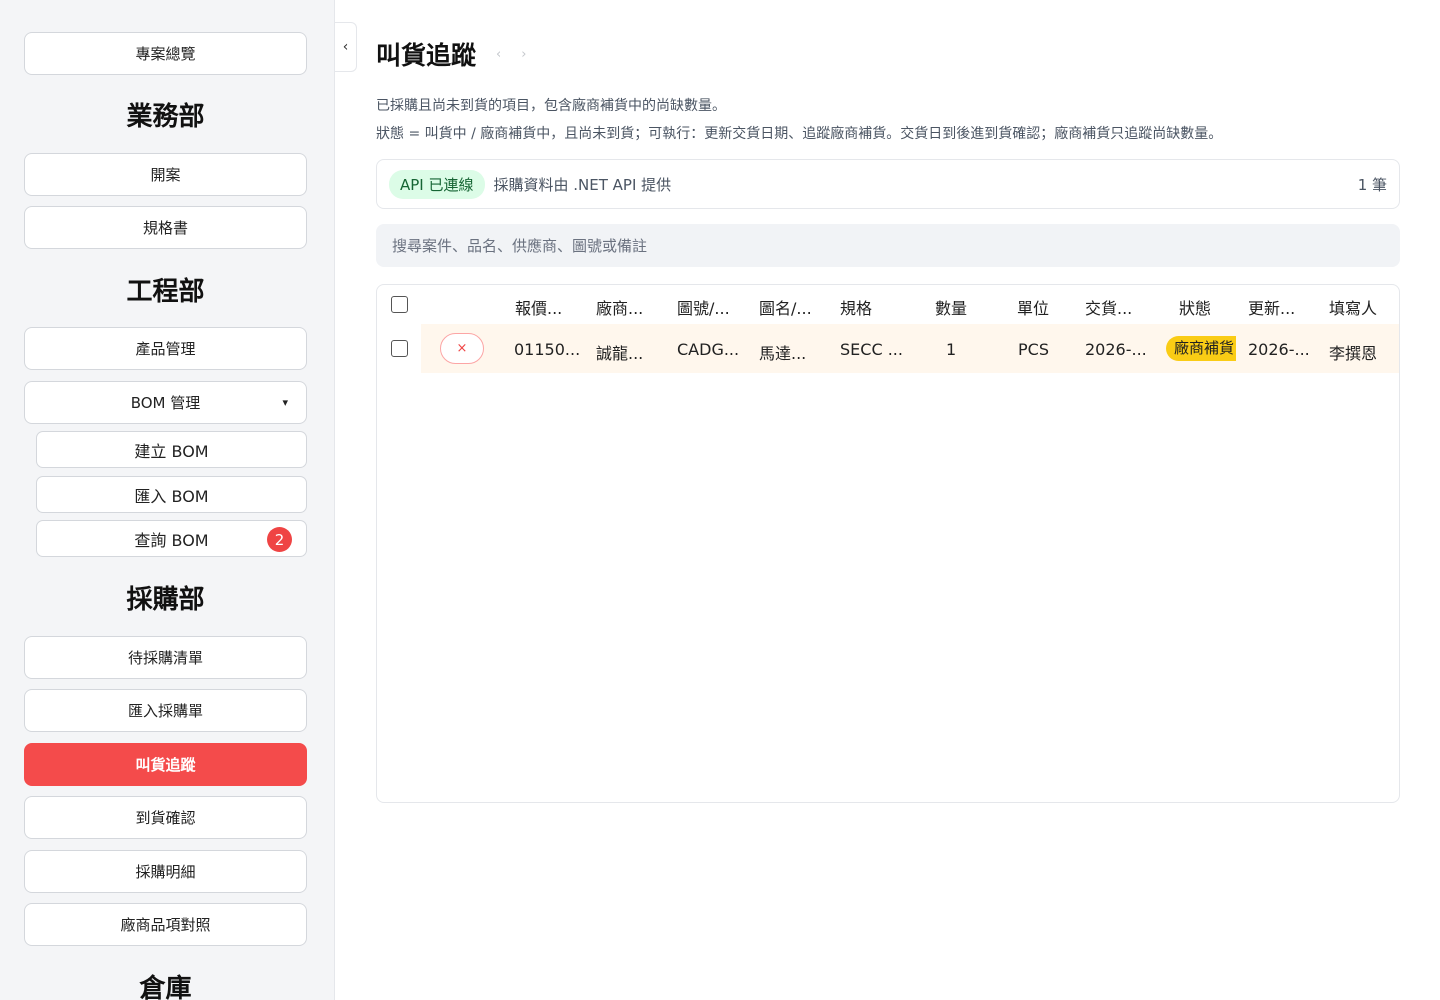 The width and height of the screenshot is (1440, 1000). I want to click on api-source-text: 採購資料由 .NET API 提供, so click(582, 184).